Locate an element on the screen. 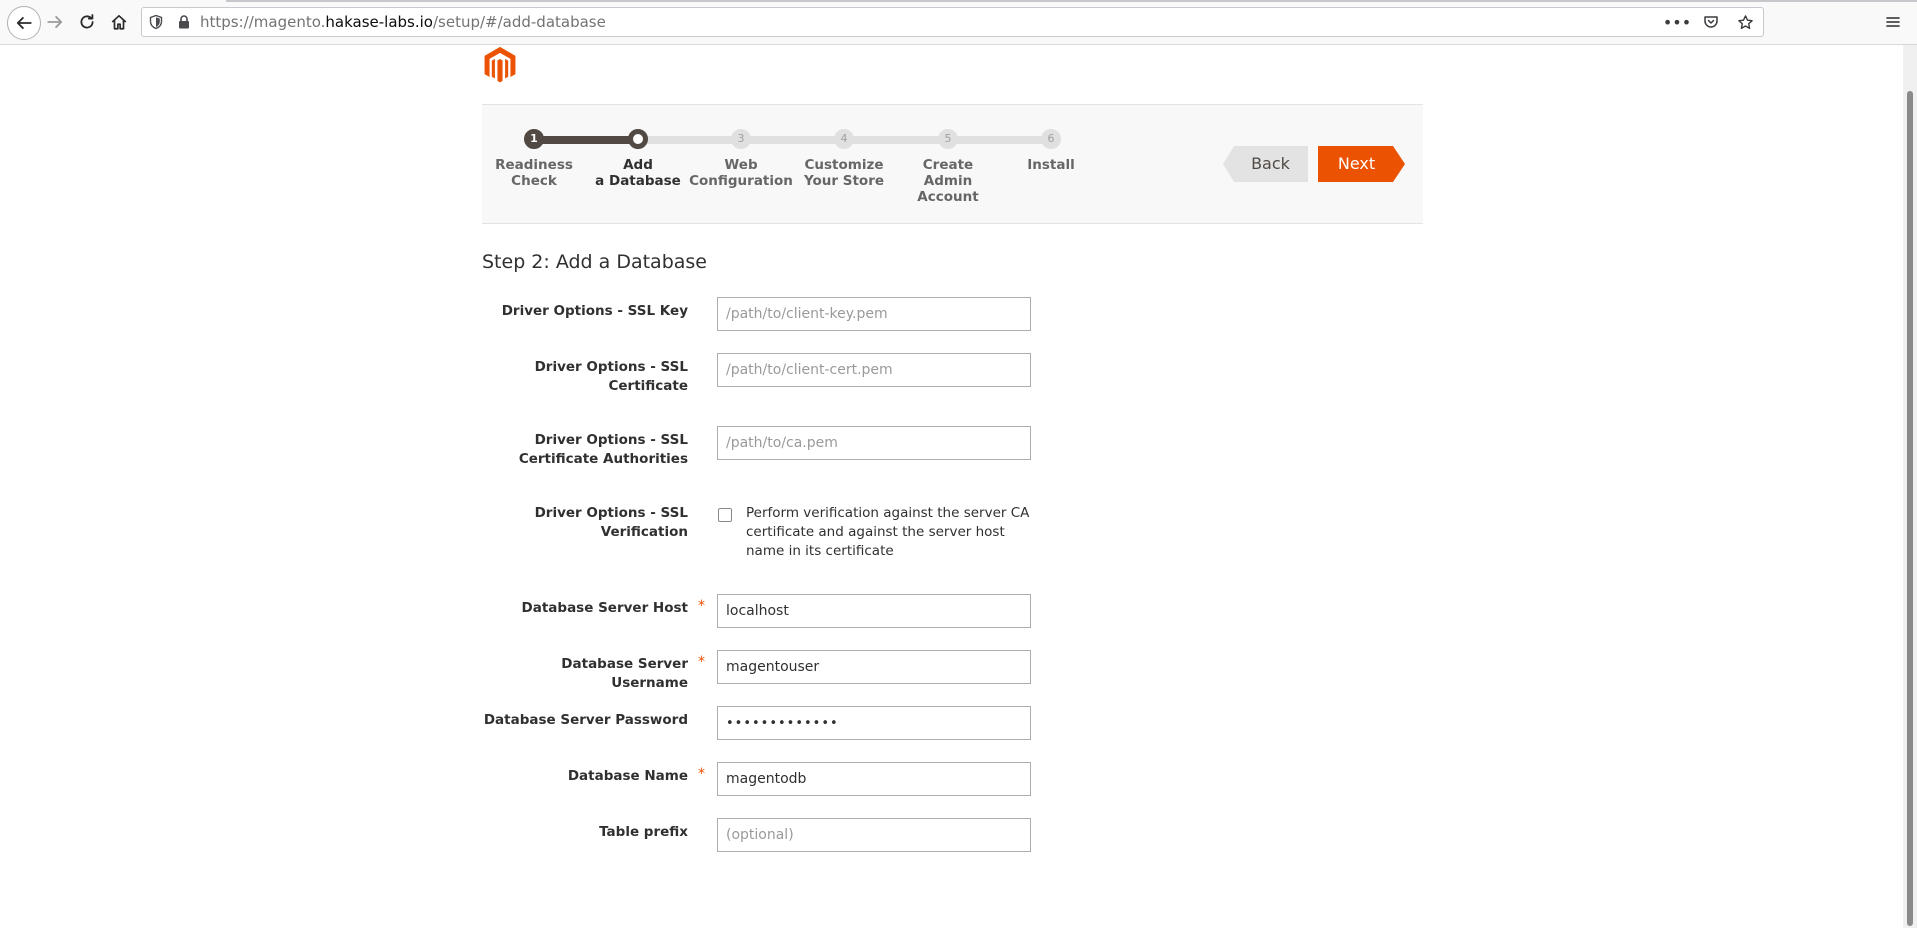 The height and width of the screenshot is (928, 1917). db-name-label: Database Name is located at coordinates (627, 776).